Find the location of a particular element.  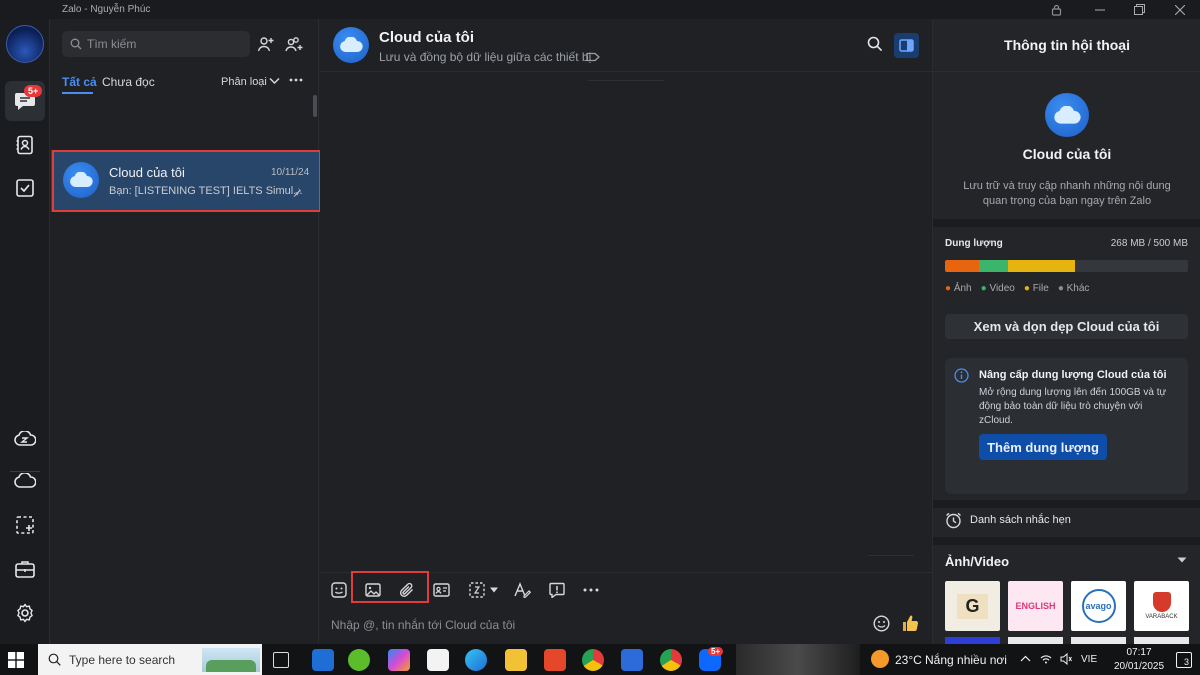

more-options-button is located at coordinates (297, 80).